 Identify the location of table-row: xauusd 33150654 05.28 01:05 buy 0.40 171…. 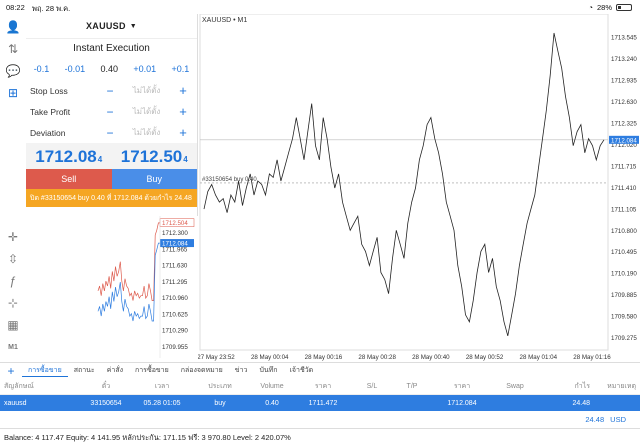
(320, 403).